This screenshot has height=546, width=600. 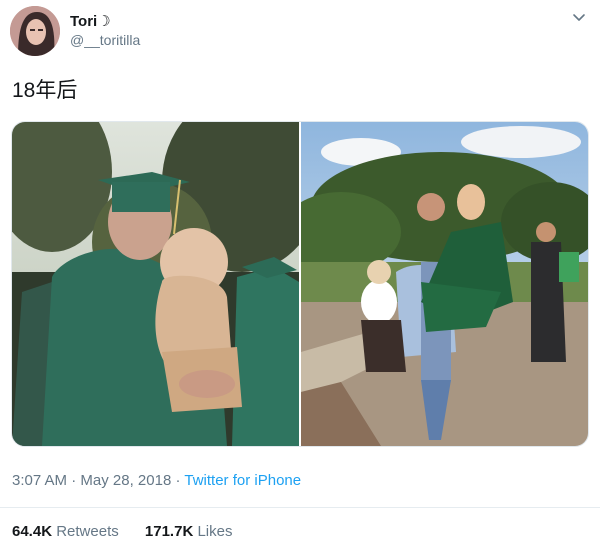 What do you see at coordinates (39, 480) in the screenshot?
I see `tweet-time: 3:07 AM` at bounding box center [39, 480].